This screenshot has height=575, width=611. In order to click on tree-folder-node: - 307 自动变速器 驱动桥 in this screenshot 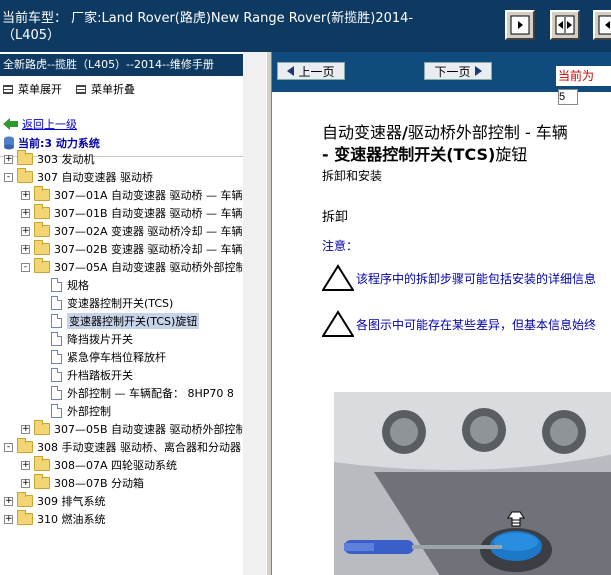, I will do `click(78, 177)`.